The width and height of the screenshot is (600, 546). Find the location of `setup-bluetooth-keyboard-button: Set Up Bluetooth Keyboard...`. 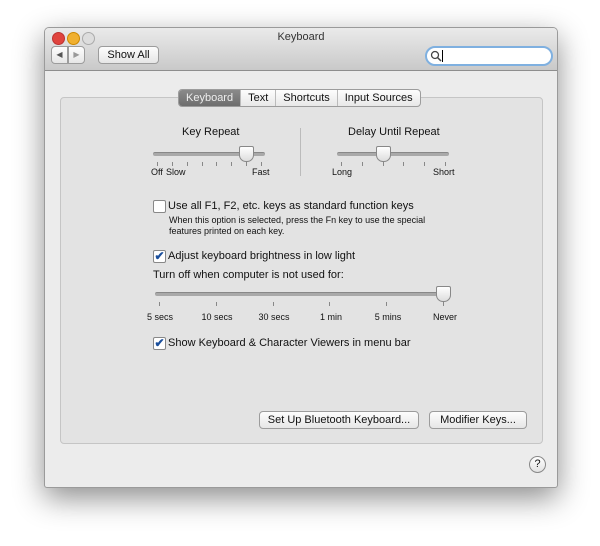

setup-bluetooth-keyboard-button: Set Up Bluetooth Keyboard... is located at coordinates (339, 420).